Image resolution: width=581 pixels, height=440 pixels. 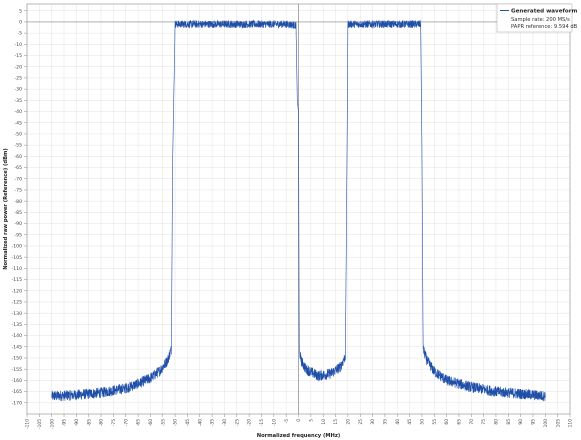 What do you see at coordinates (544, 12) in the screenshot?
I see `legend-series-name: Generated waveform` at bounding box center [544, 12].